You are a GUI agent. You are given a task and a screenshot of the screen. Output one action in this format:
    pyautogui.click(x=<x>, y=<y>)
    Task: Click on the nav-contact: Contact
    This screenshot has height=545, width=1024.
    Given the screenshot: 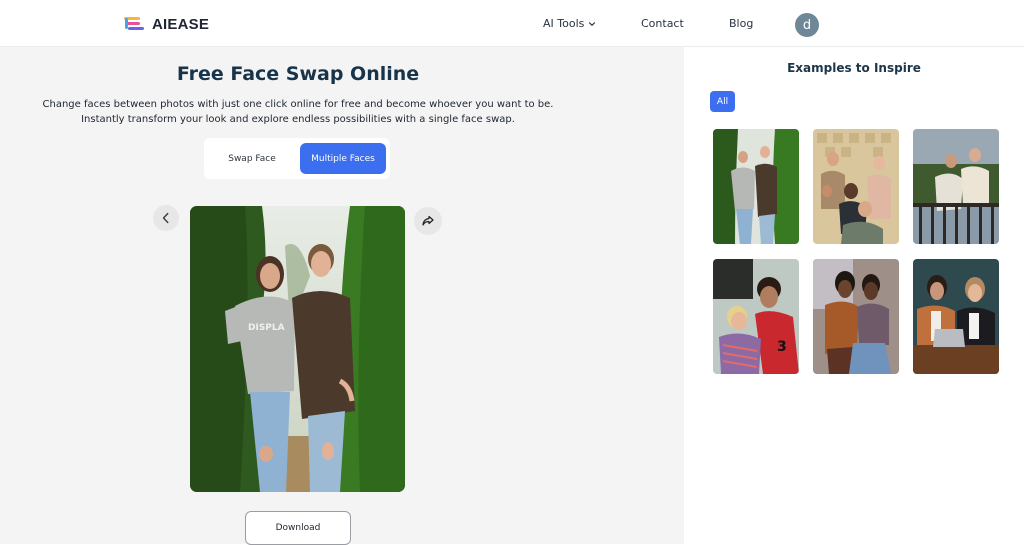 What is the action you would take?
    pyautogui.click(x=662, y=23)
    